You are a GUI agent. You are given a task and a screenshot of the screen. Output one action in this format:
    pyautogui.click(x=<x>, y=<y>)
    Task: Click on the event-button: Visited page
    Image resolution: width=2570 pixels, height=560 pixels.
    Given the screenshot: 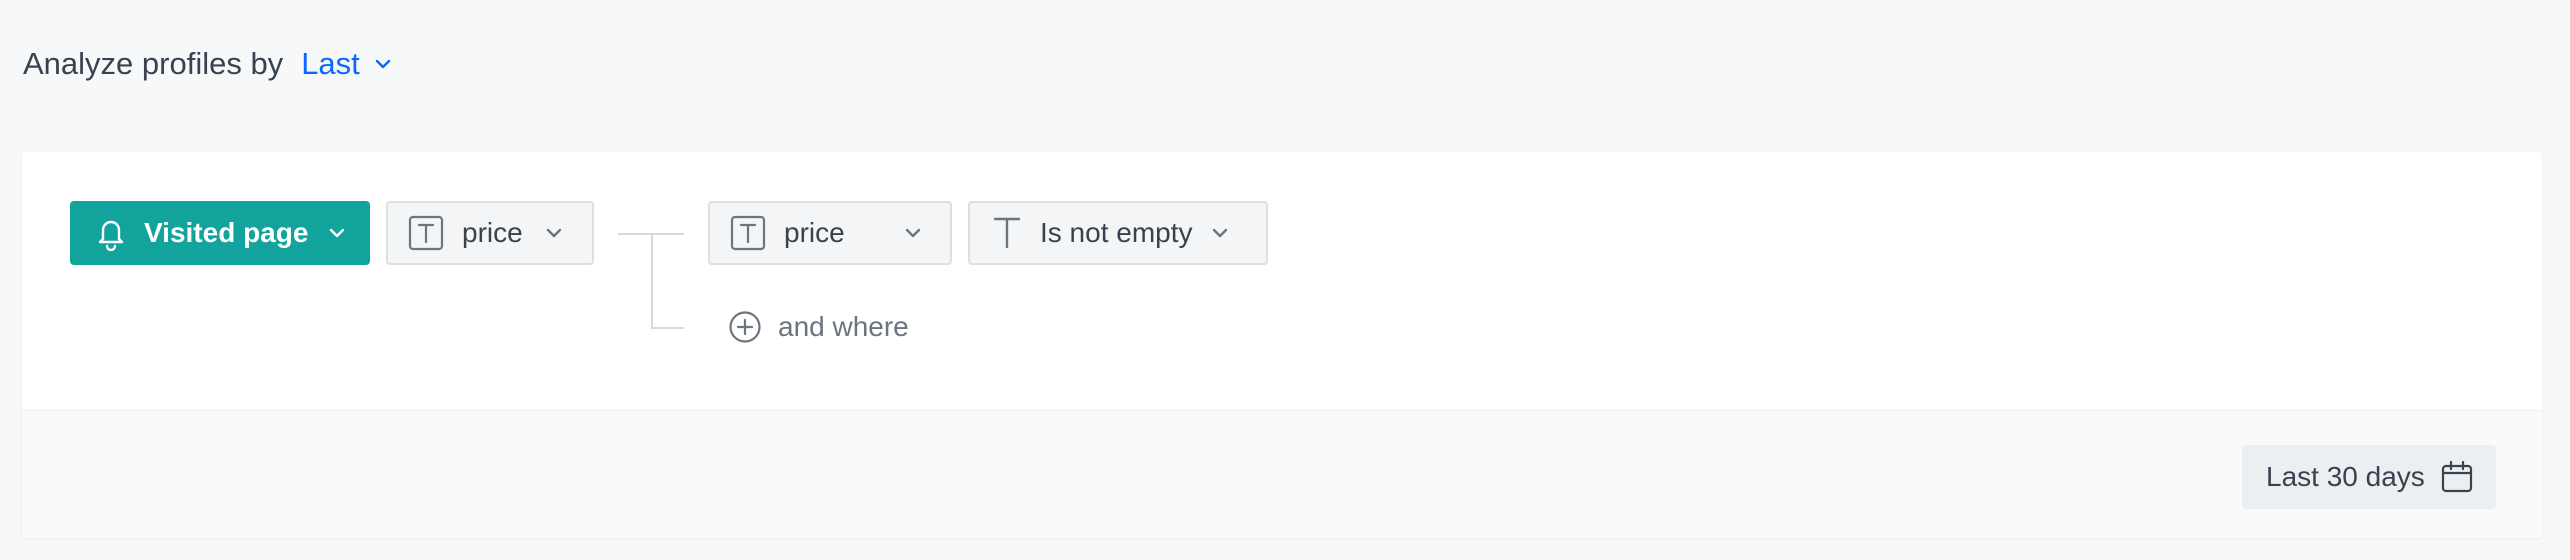 What is the action you would take?
    pyautogui.click(x=220, y=233)
    